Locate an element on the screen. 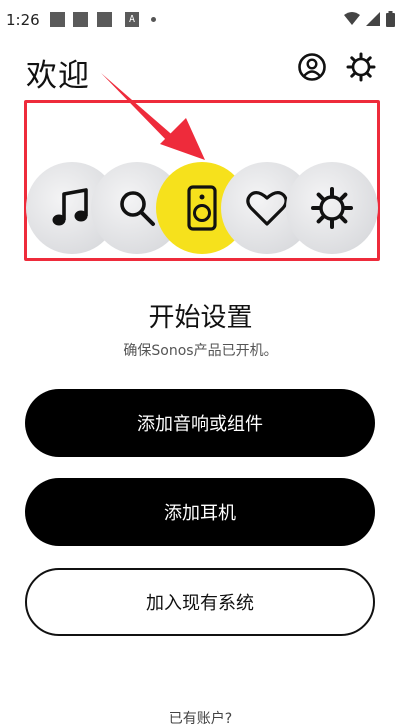 The height and width of the screenshot is (728, 401). battery-icon is located at coordinates (390, 19).